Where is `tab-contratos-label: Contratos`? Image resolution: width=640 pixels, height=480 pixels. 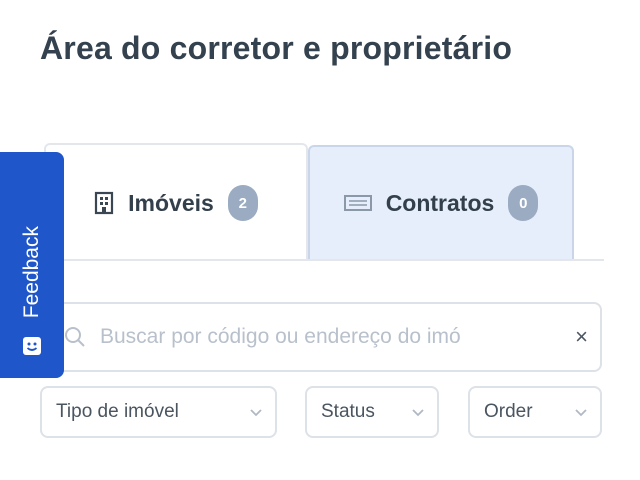 tab-contratos-label: Contratos is located at coordinates (440, 202).